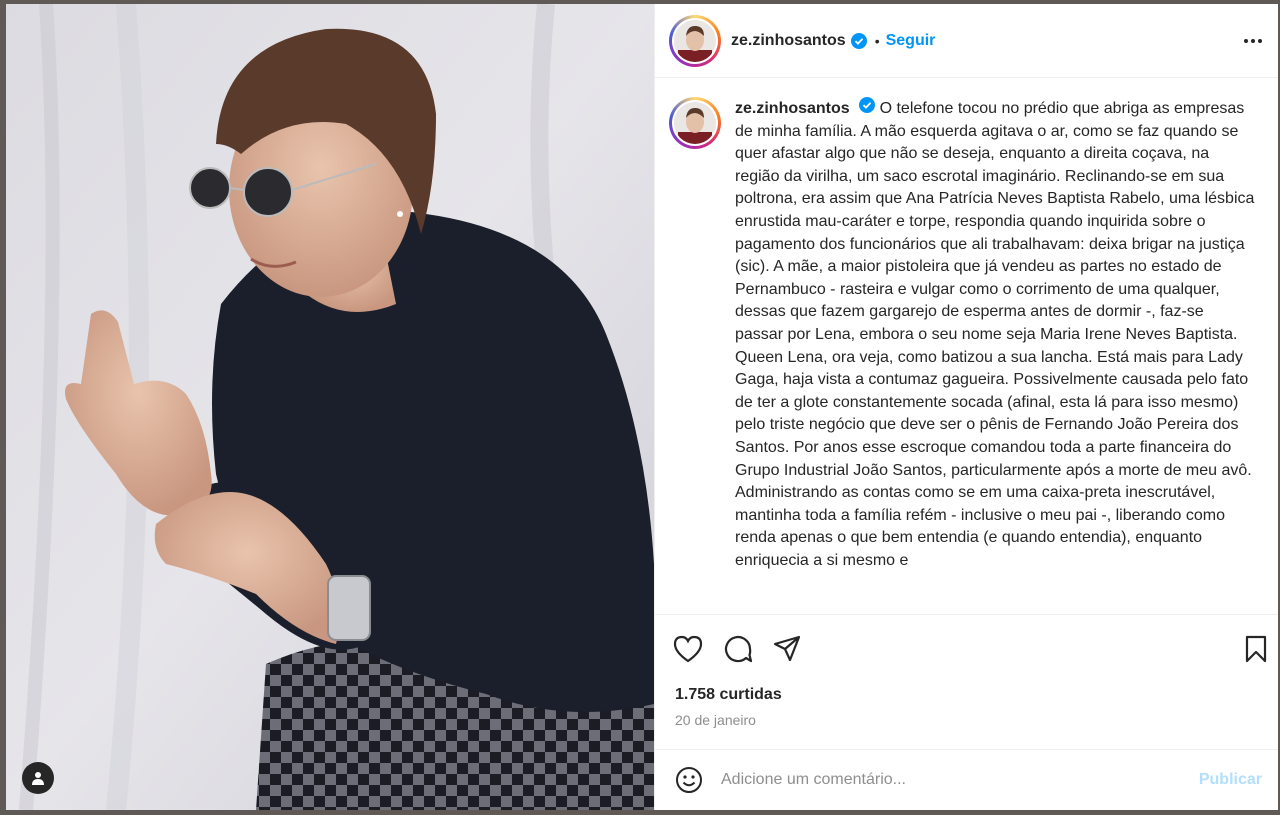 Image resolution: width=1280 pixels, height=815 pixels. I want to click on author-avatar, so click(695, 40).